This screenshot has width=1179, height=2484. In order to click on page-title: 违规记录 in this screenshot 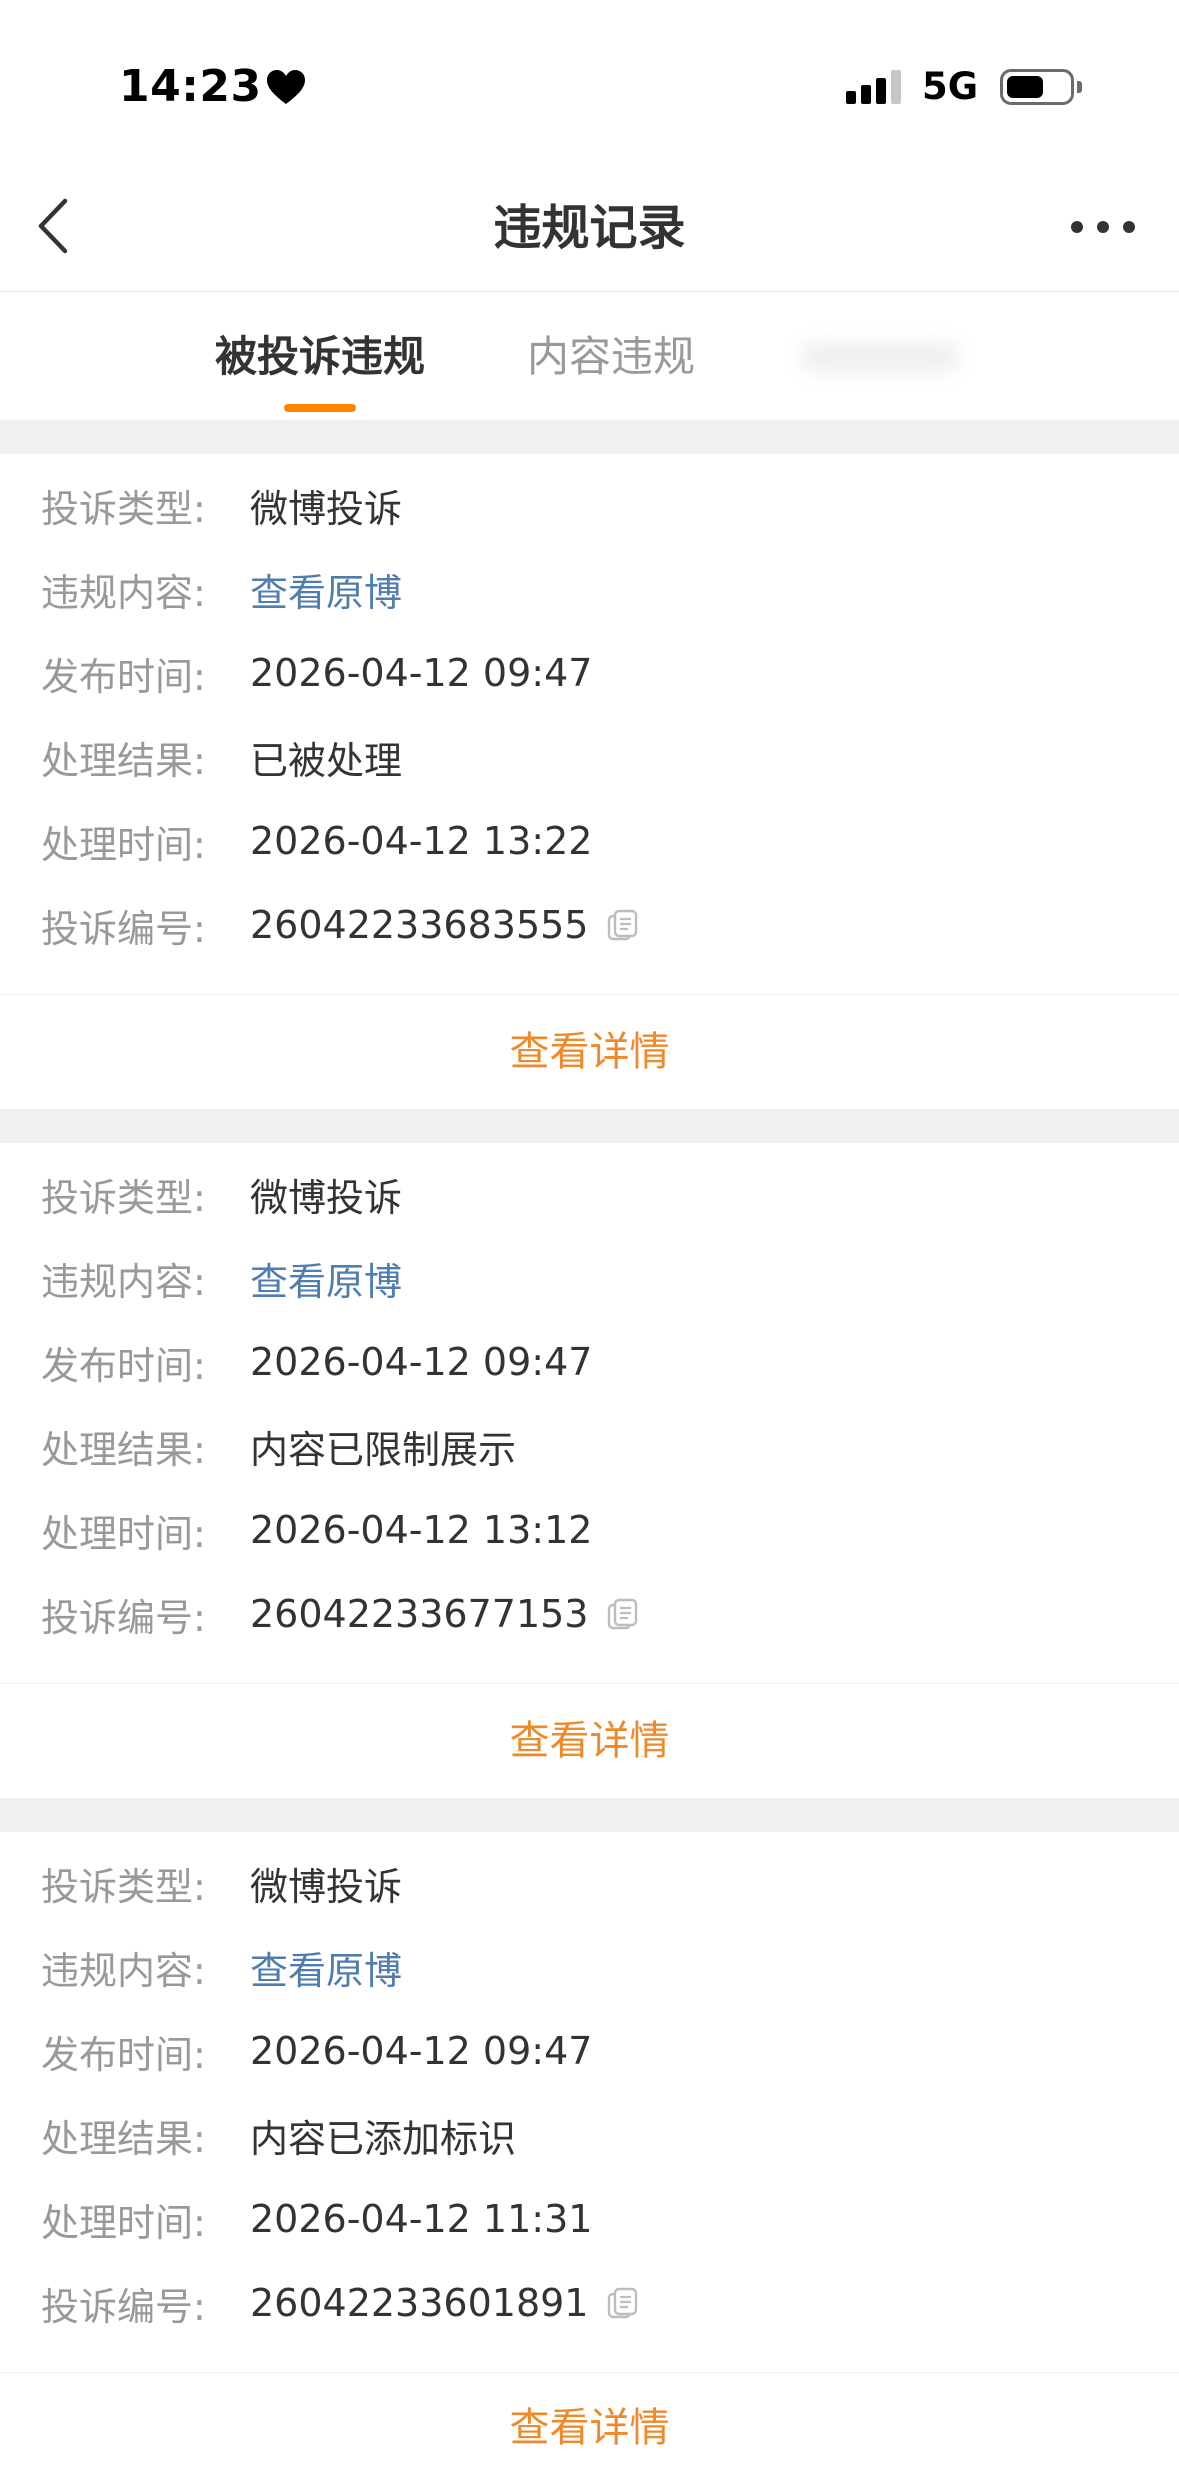, I will do `click(589, 228)`.